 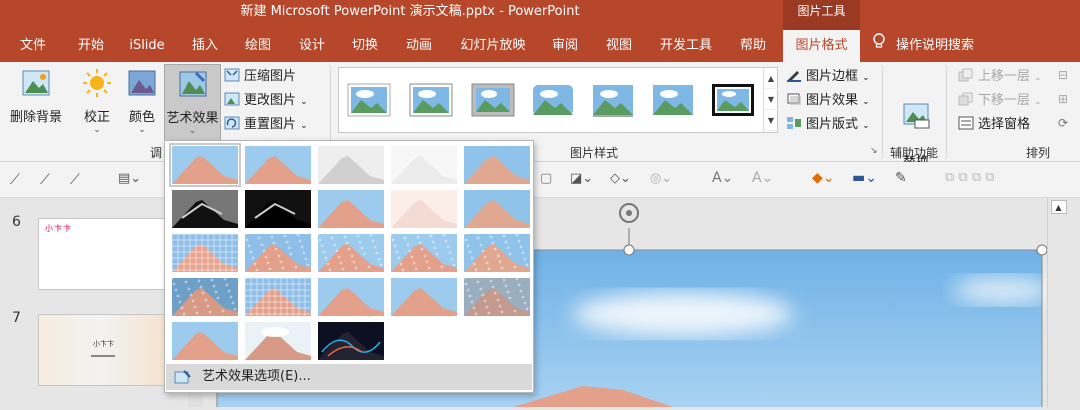 I want to click on chevron-up-icon: ▲, so click(x=771, y=78).